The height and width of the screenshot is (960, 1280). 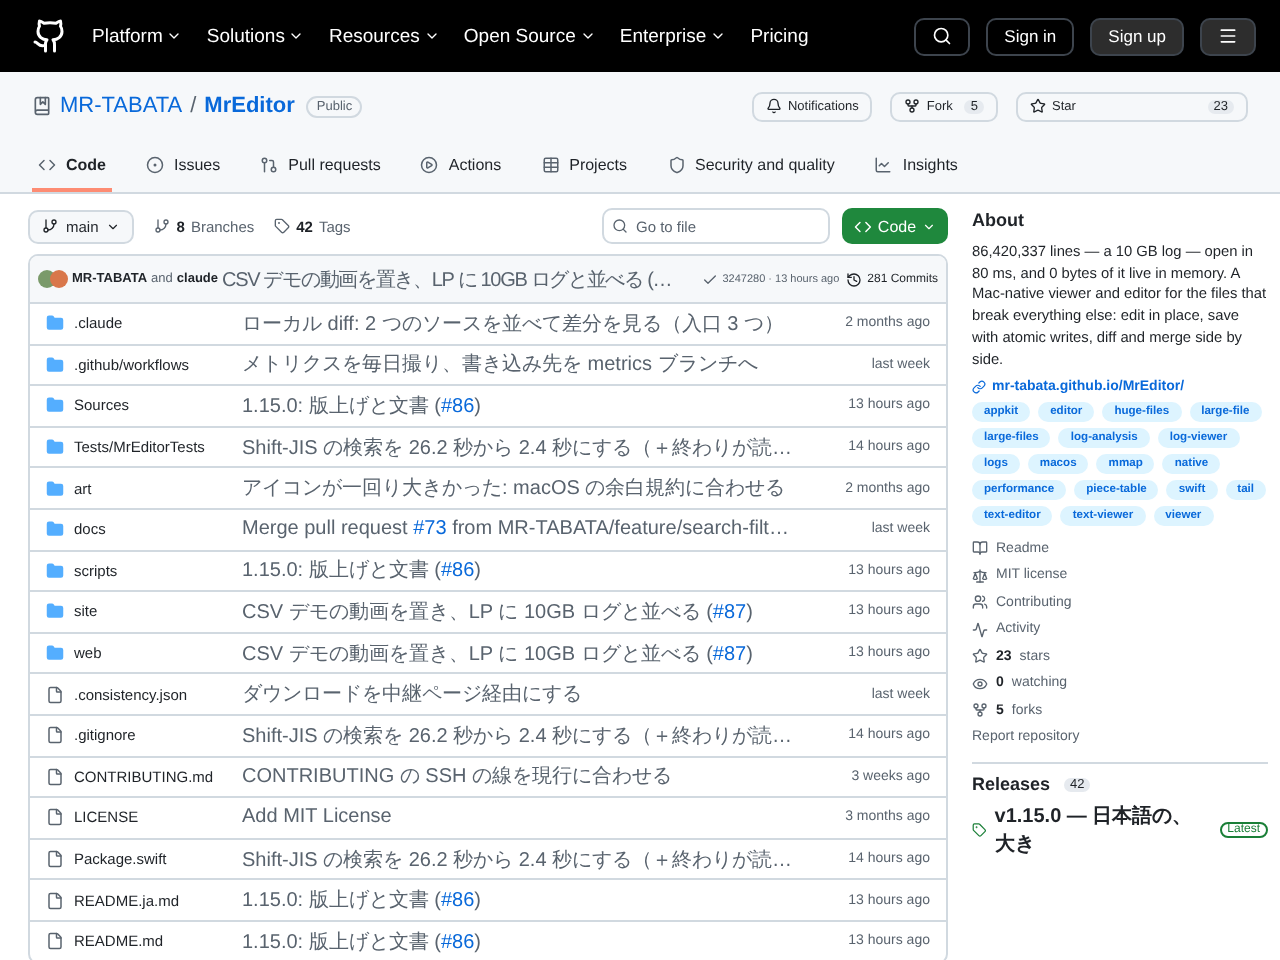 I want to click on menu-icon, so click(x=1228, y=36).